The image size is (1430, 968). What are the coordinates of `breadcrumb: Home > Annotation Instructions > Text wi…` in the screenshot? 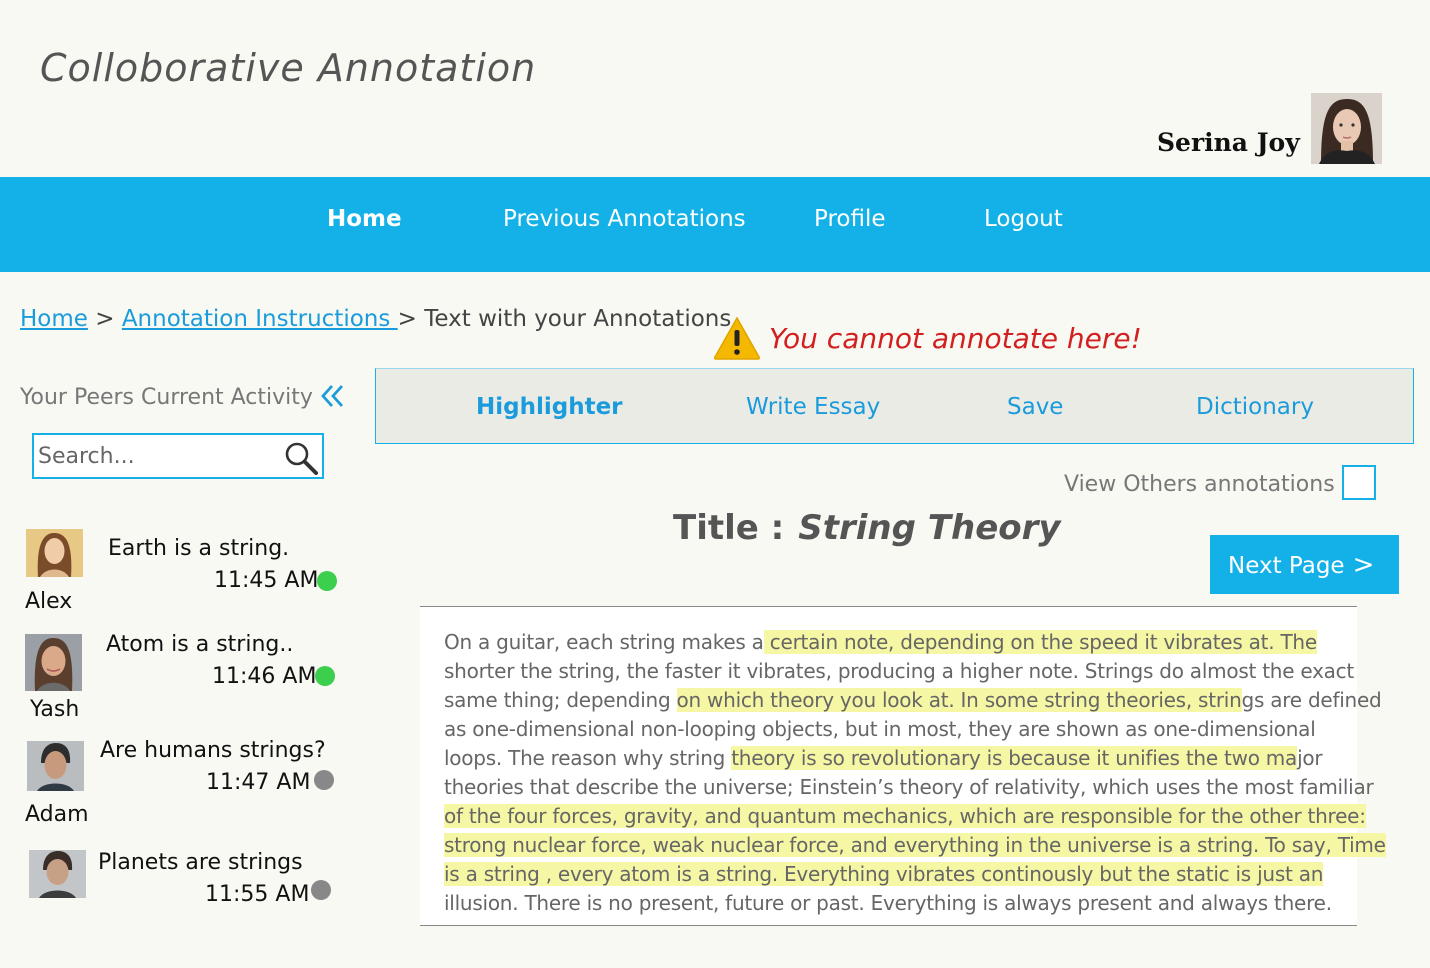 It's located at (375, 319).